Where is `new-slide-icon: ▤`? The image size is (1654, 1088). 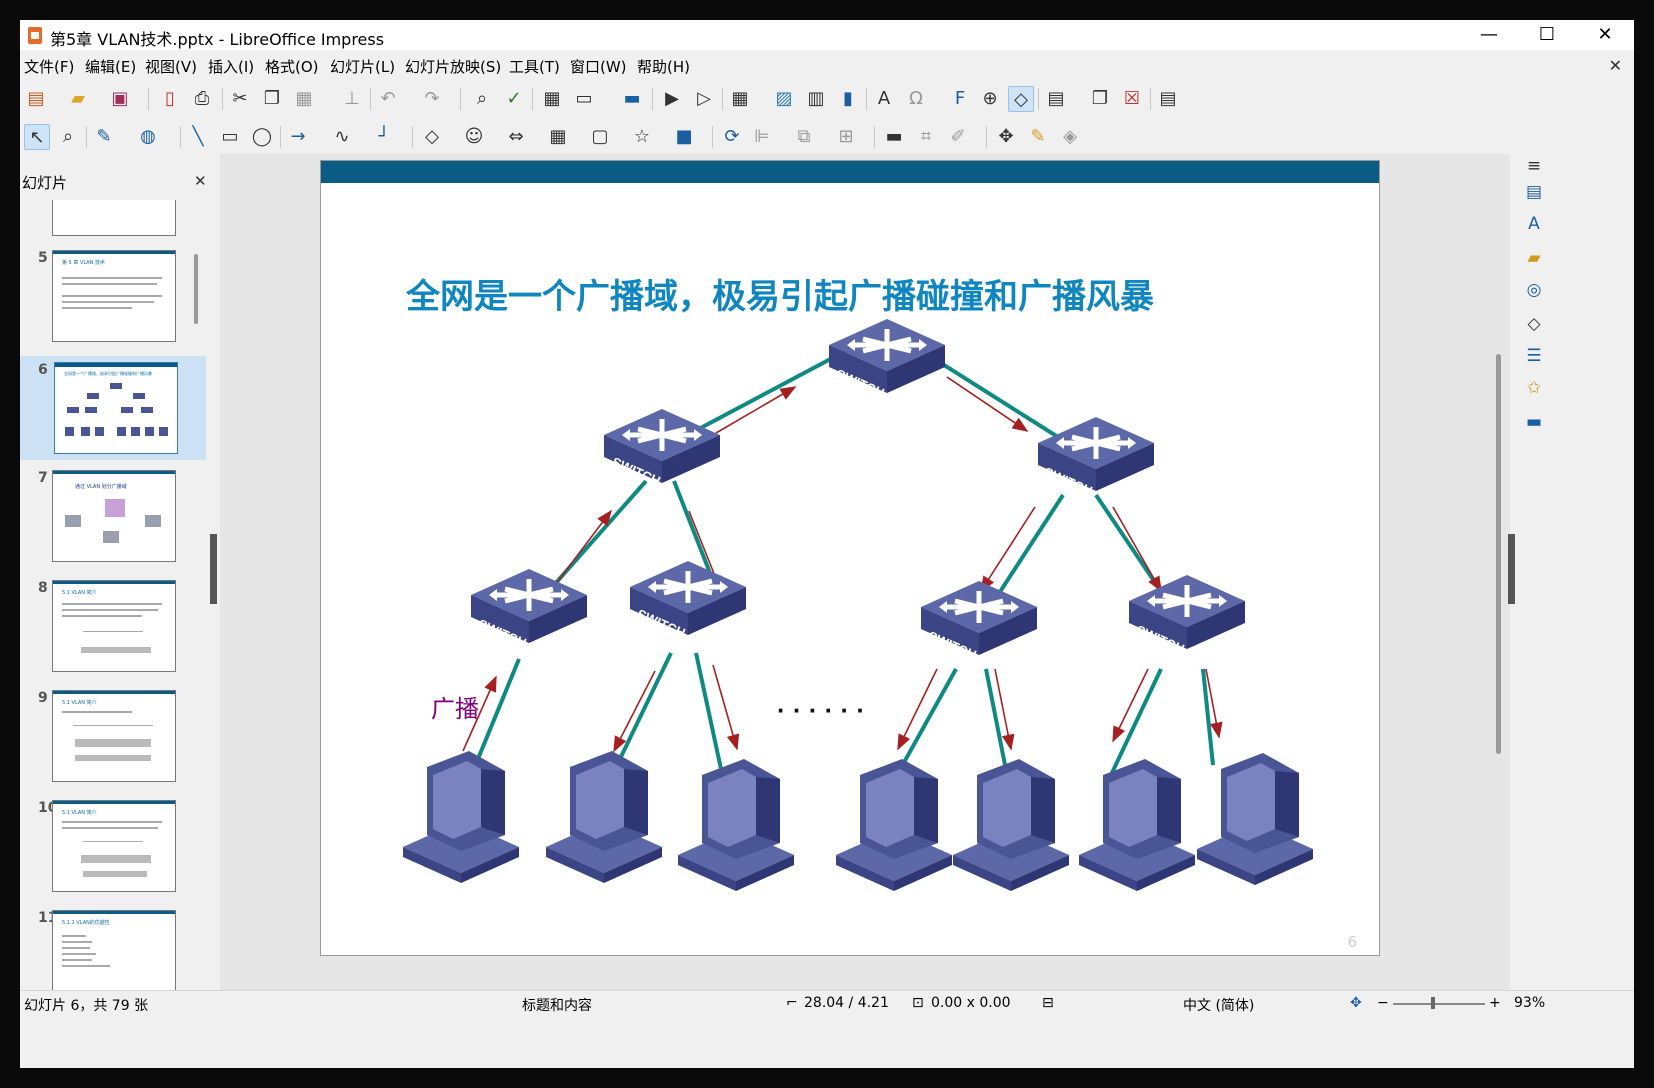
new-slide-icon: ▤ is located at coordinates (1056, 98).